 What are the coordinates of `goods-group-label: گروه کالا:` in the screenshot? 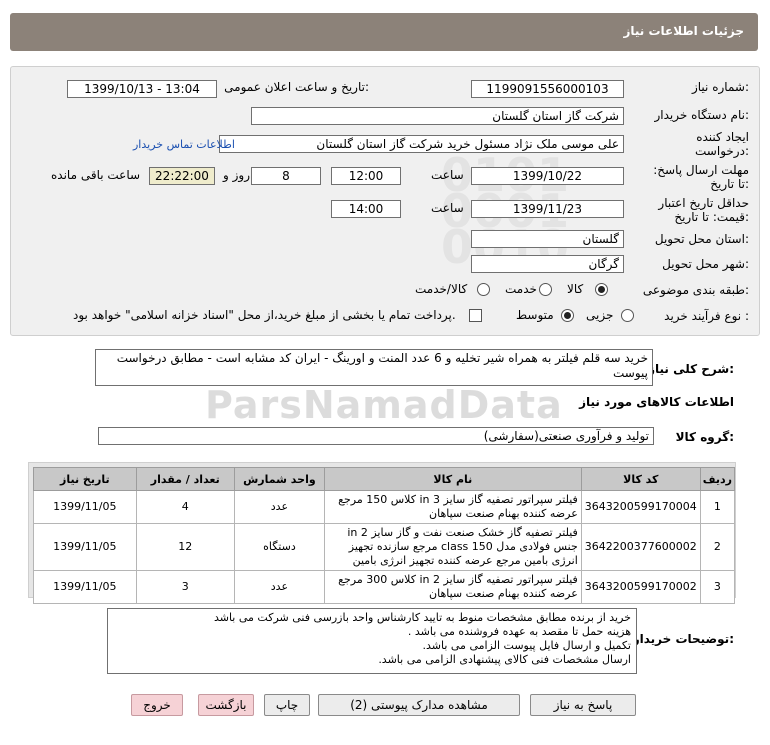 It's located at (704, 437).